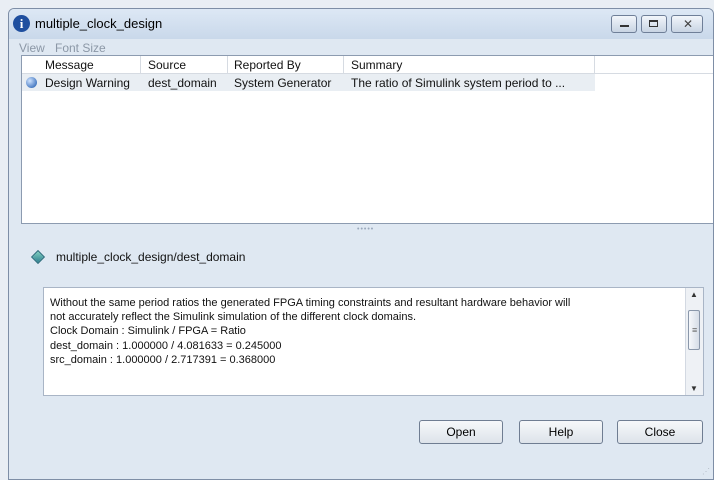 This screenshot has width=714, height=480. I want to click on minimize-button, so click(624, 24).